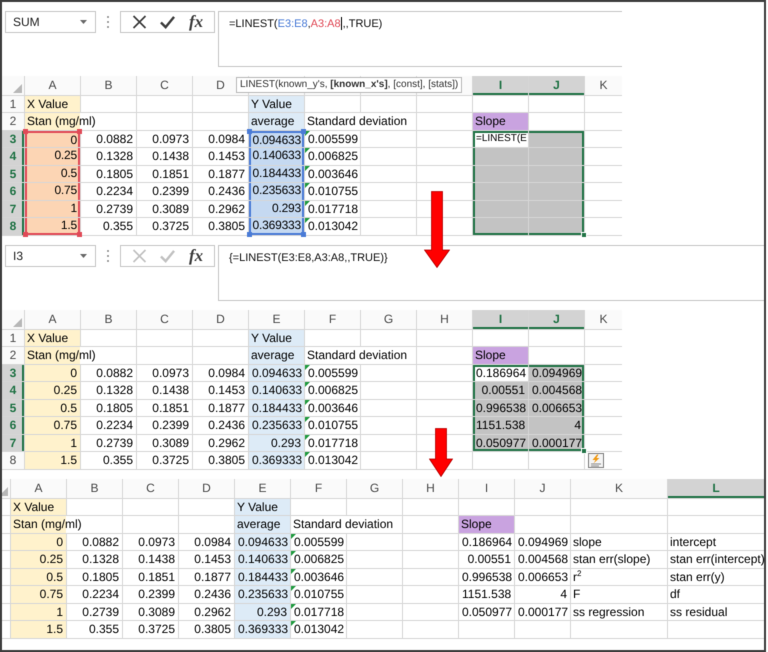 The width and height of the screenshot is (768, 652). What do you see at coordinates (168, 22) in the screenshot?
I see `enter-button` at bounding box center [168, 22].